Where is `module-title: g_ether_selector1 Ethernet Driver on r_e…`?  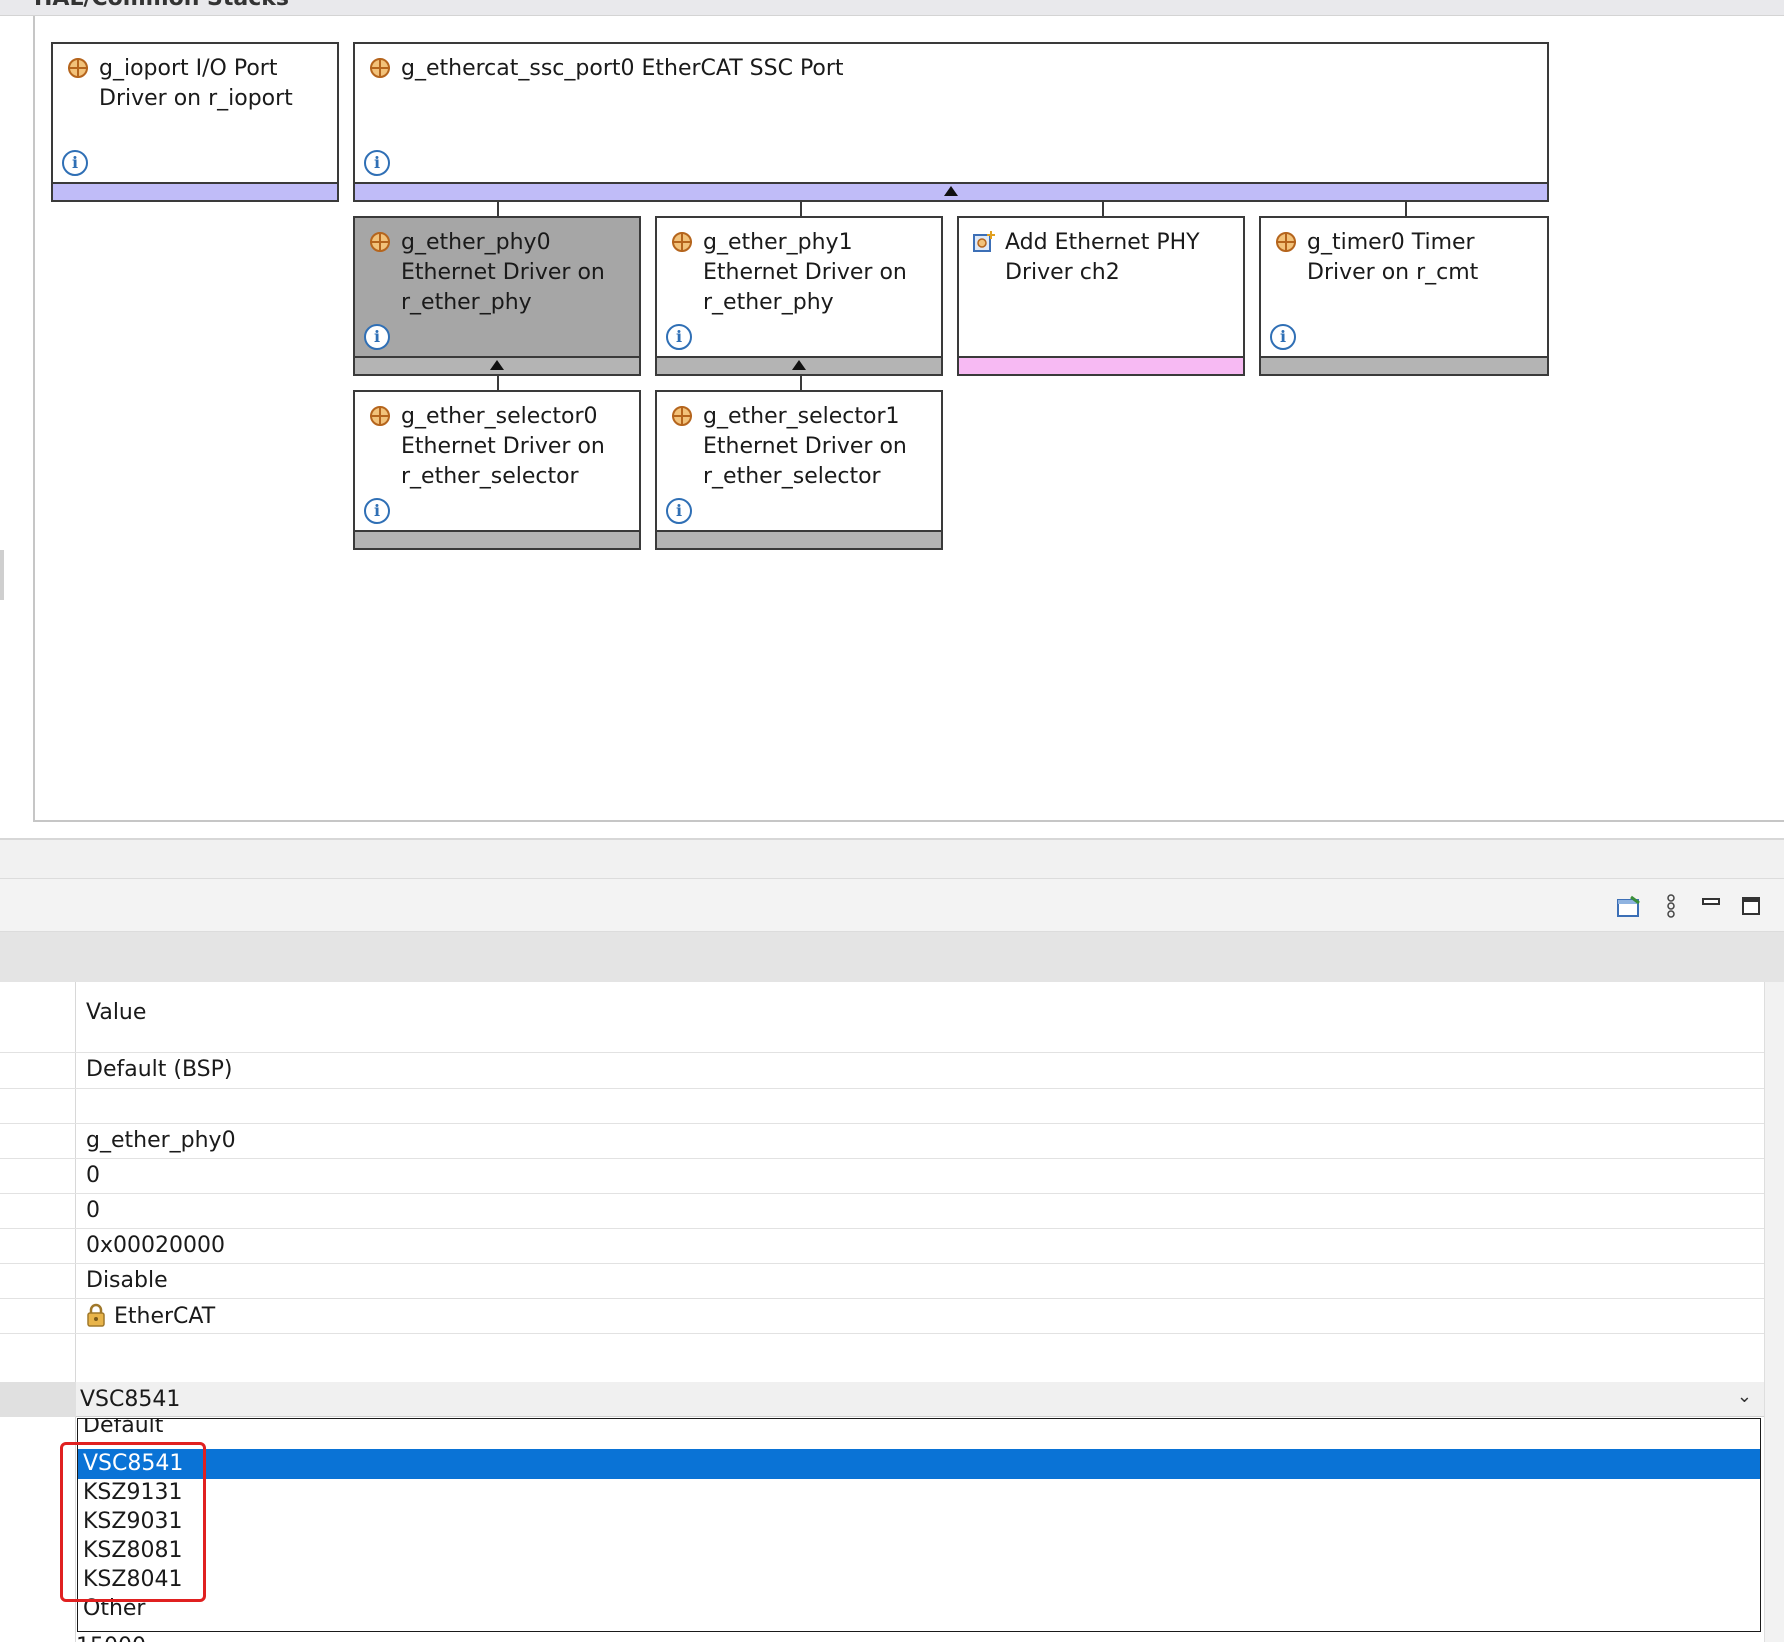
module-title: g_ether_selector1 Ethernet Driver on r_e… is located at coordinates (805, 446).